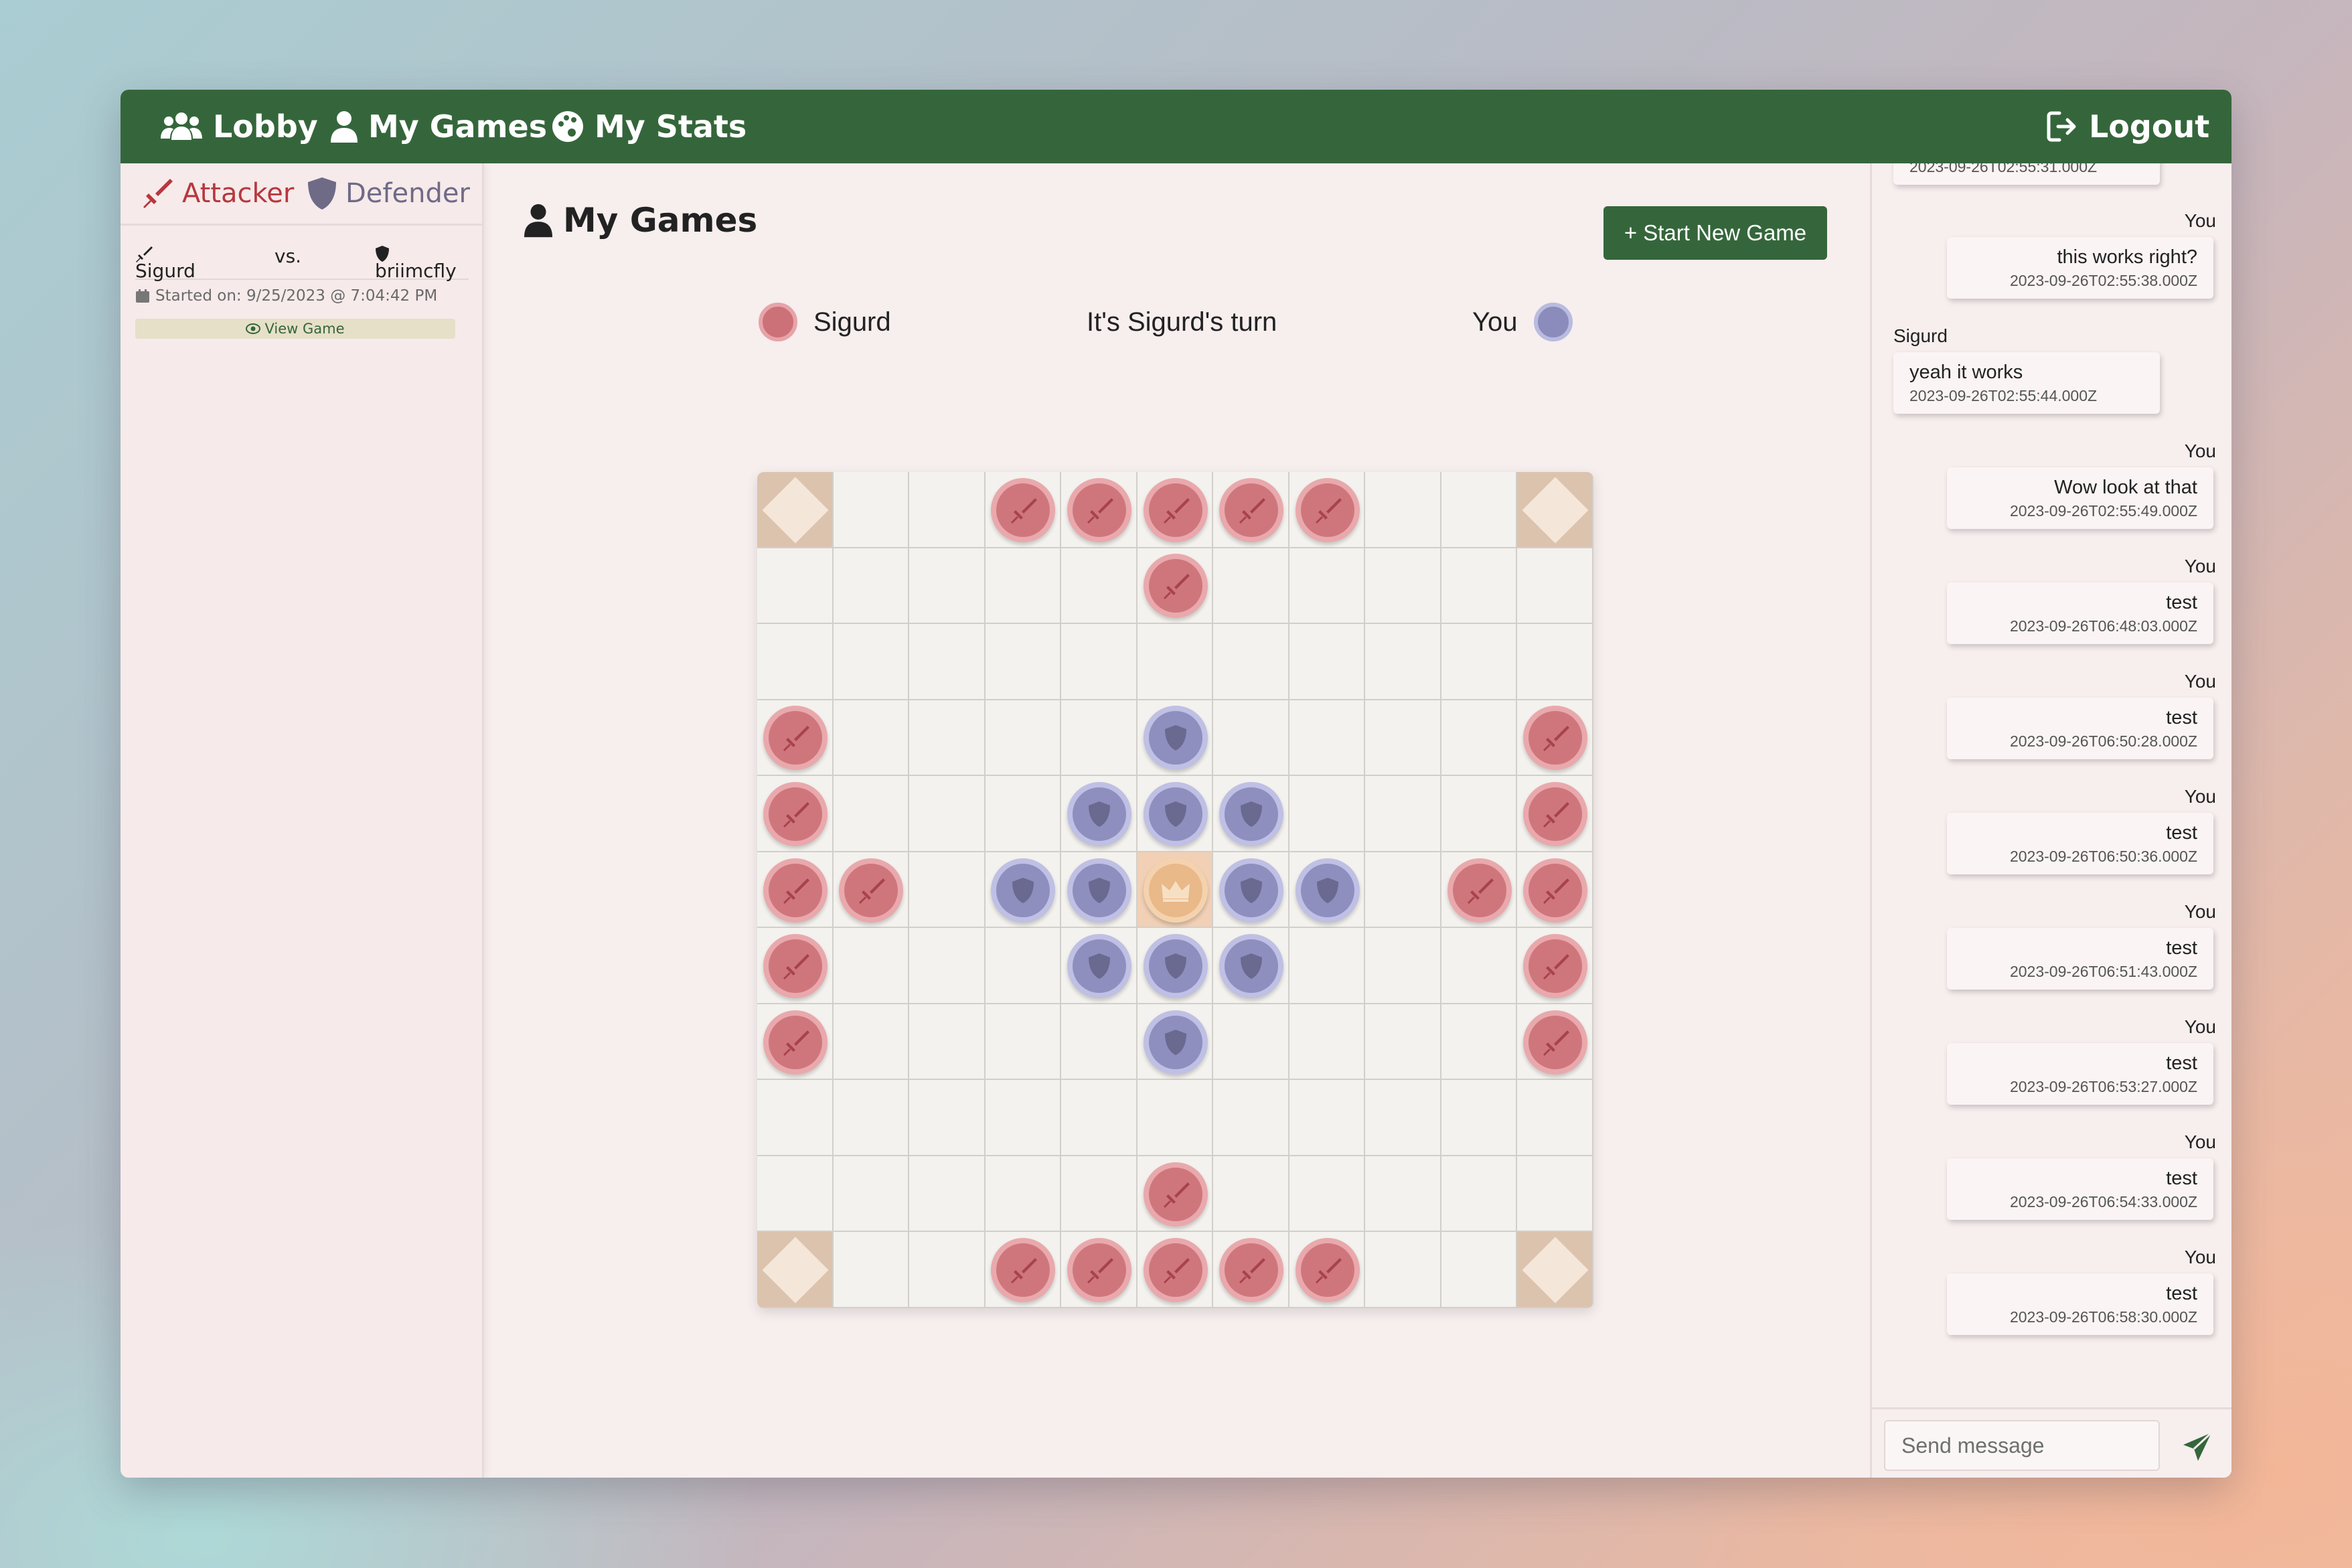 The width and height of the screenshot is (2352, 1568). I want to click on nav-logout: Logout, so click(2127, 126).